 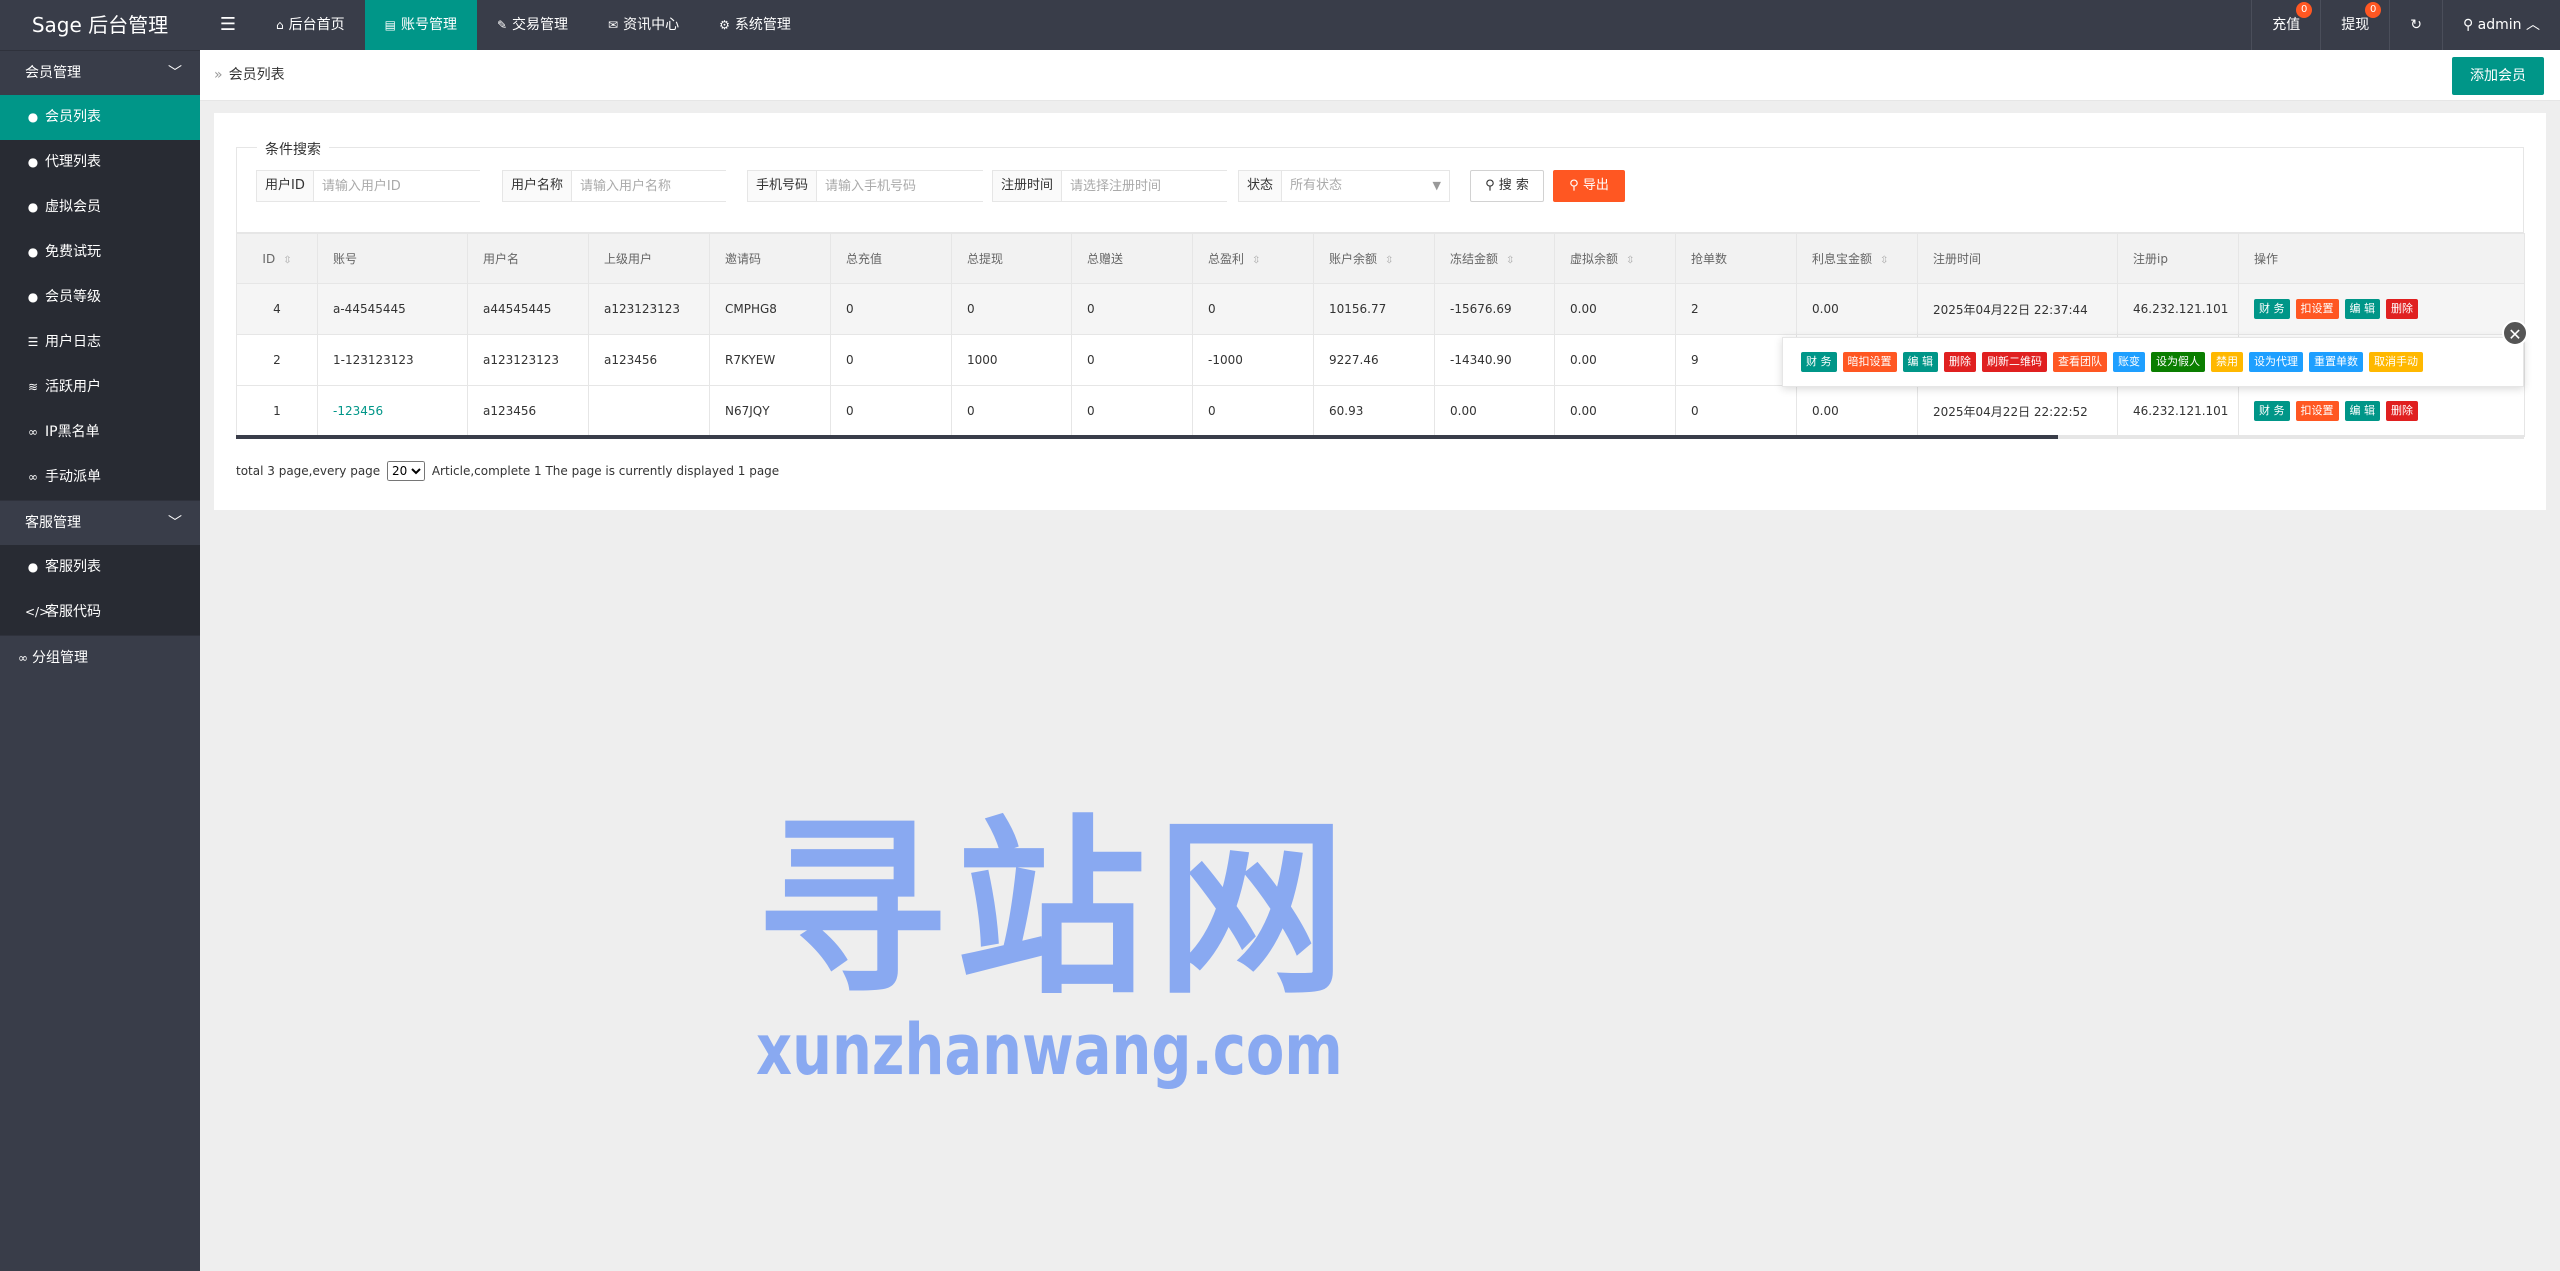 I want to click on sidebar-item-ip-blacklist: ∞ IP黑名单, so click(x=100, y=432).